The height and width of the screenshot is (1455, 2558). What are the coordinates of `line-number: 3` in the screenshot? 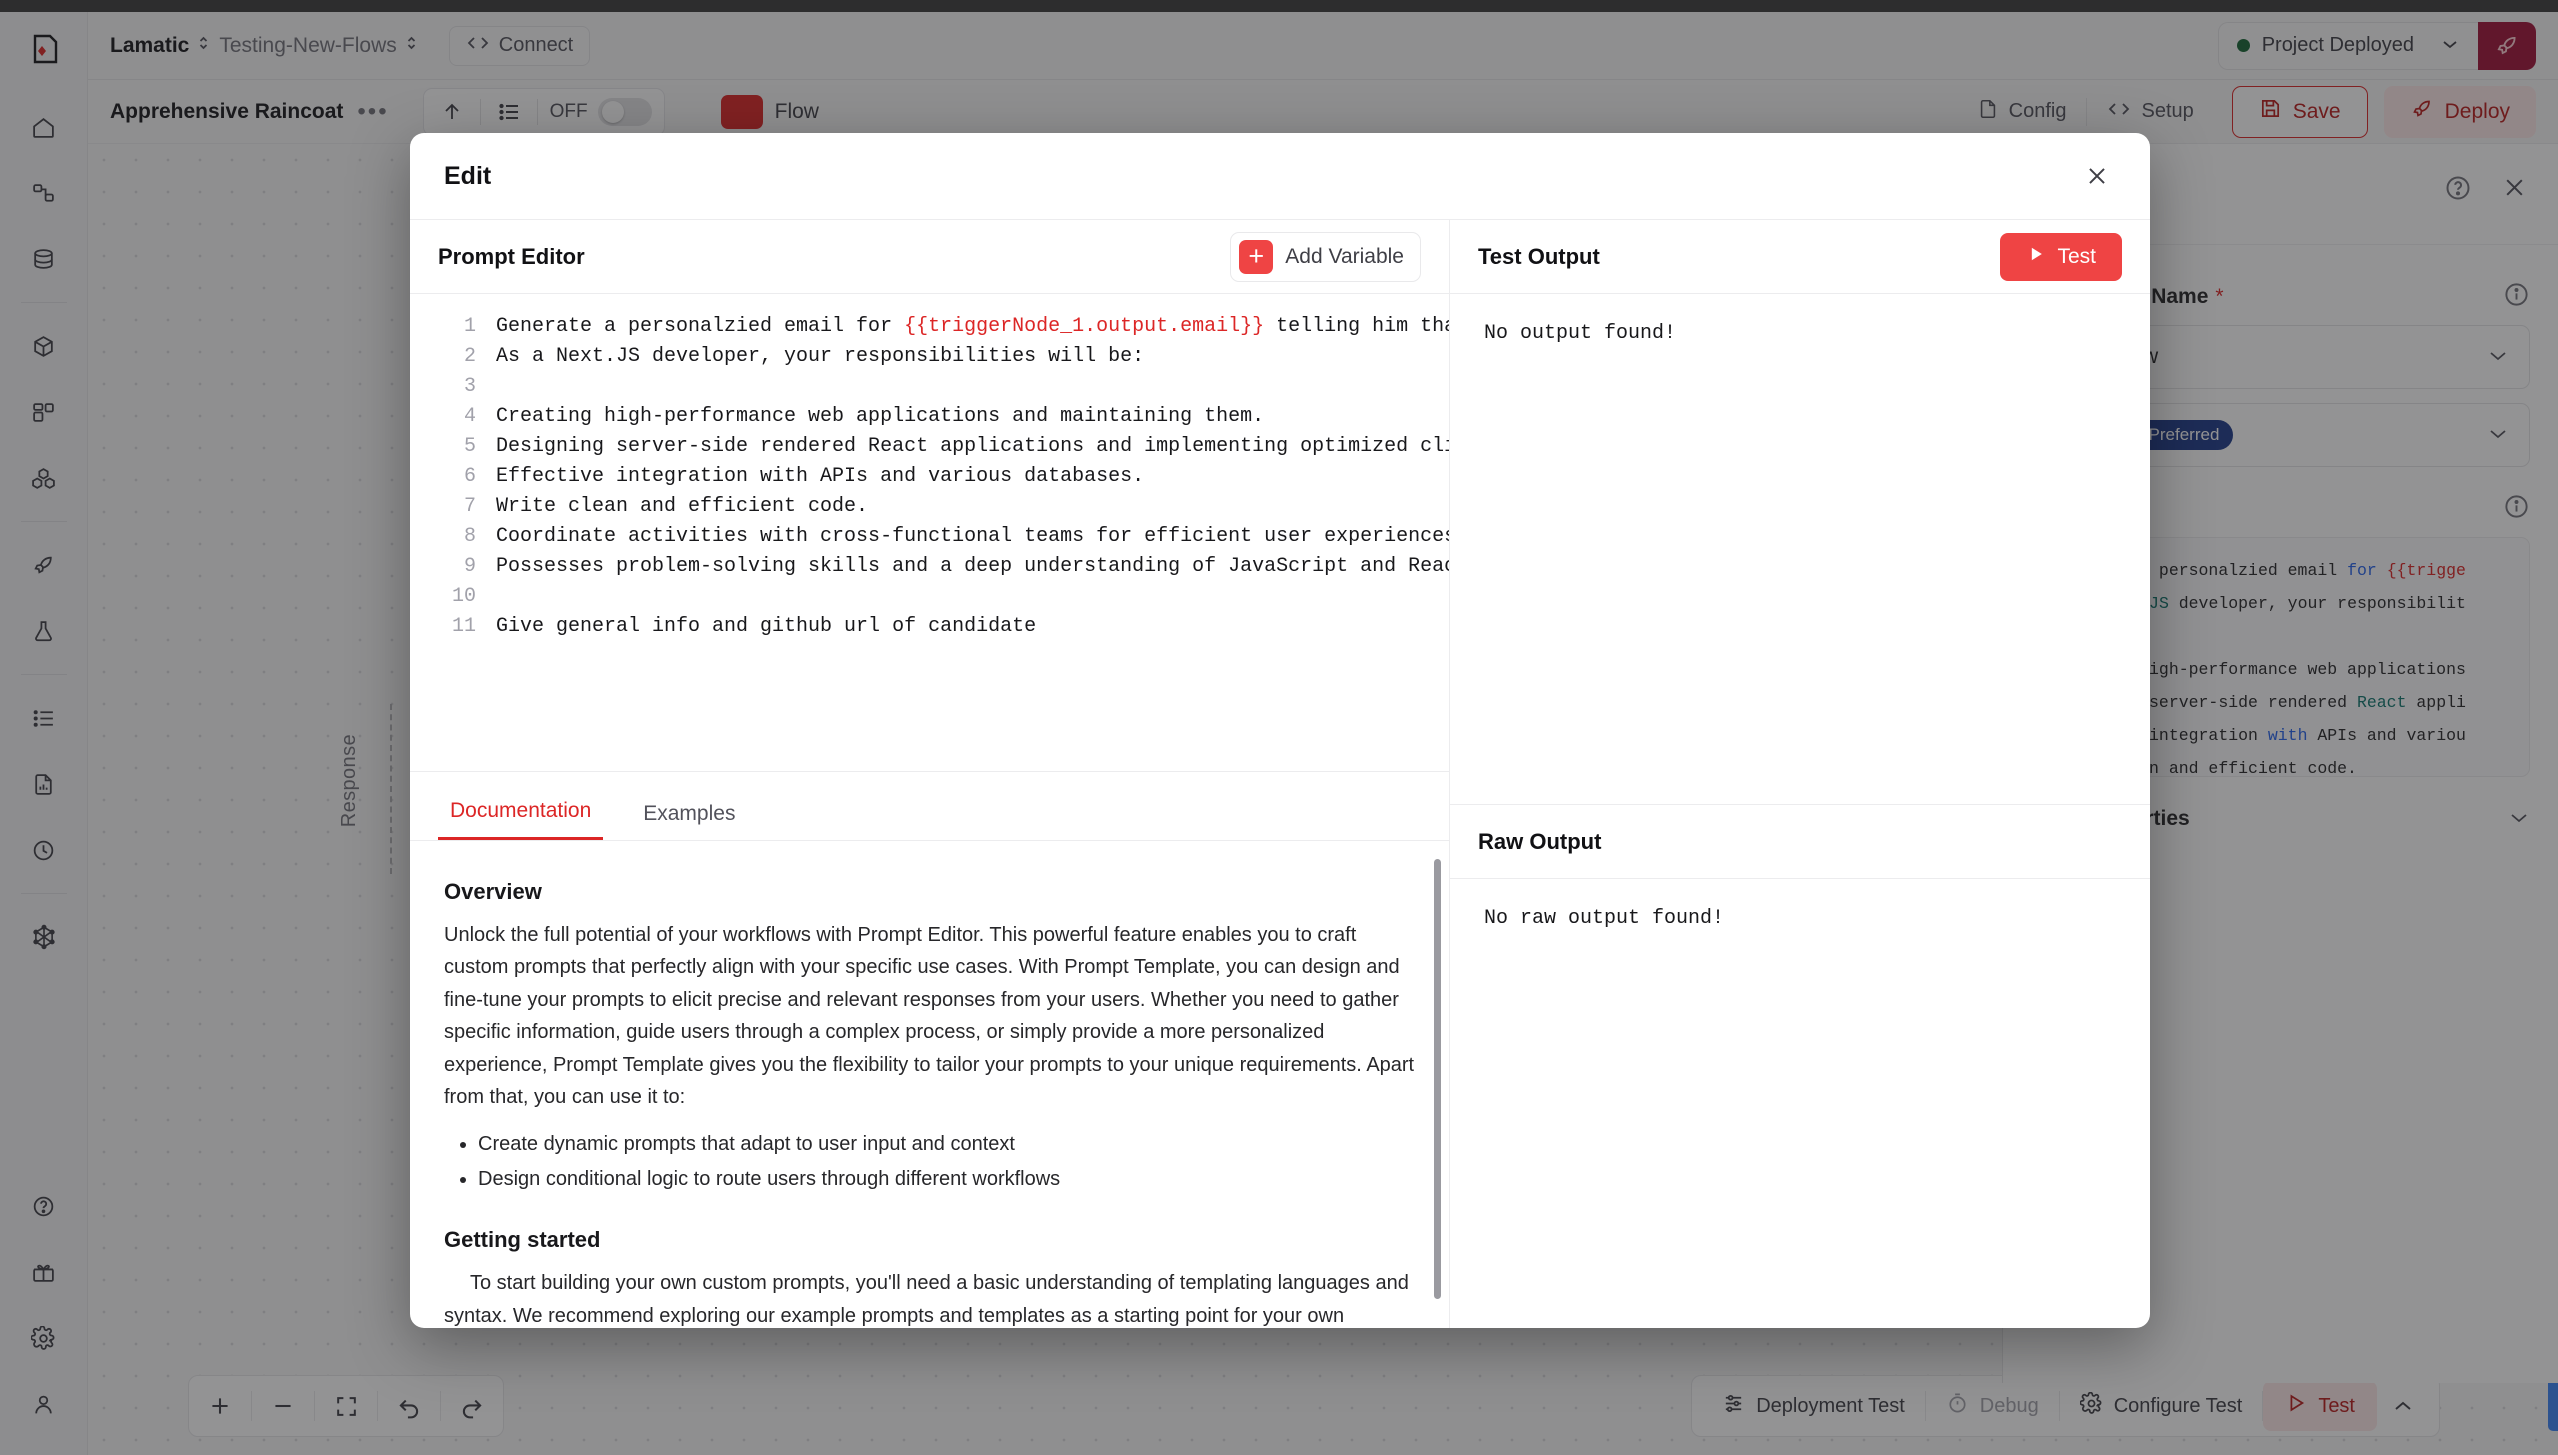 It's located at (469, 386).